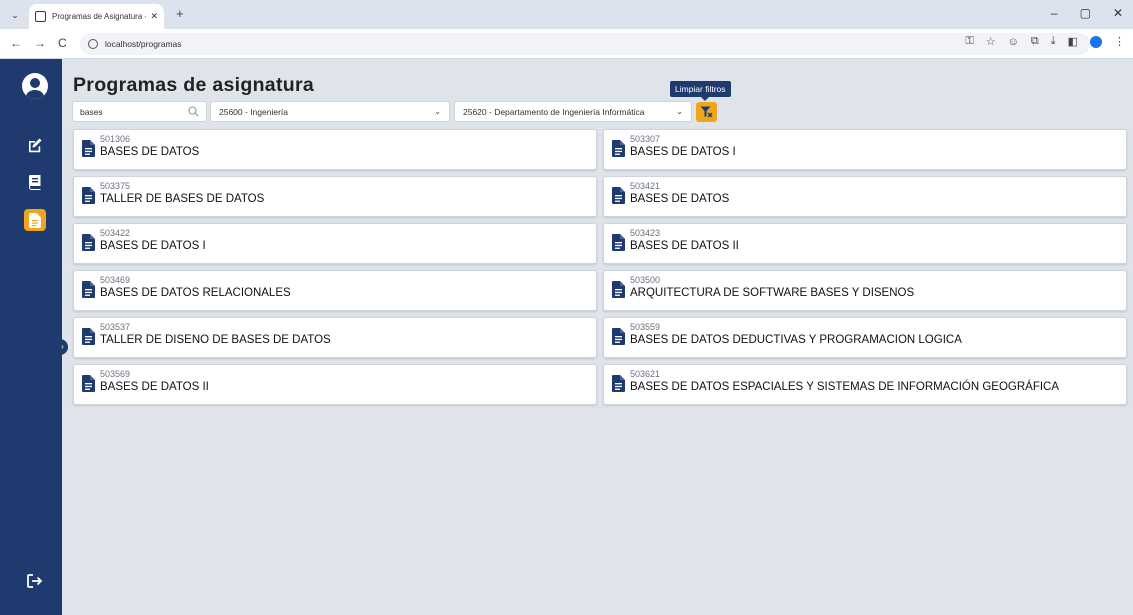 The height and width of the screenshot is (615, 1133). Describe the element at coordinates (1073, 41) in the screenshot. I see `sidepanel-icon: ◧` at that location.